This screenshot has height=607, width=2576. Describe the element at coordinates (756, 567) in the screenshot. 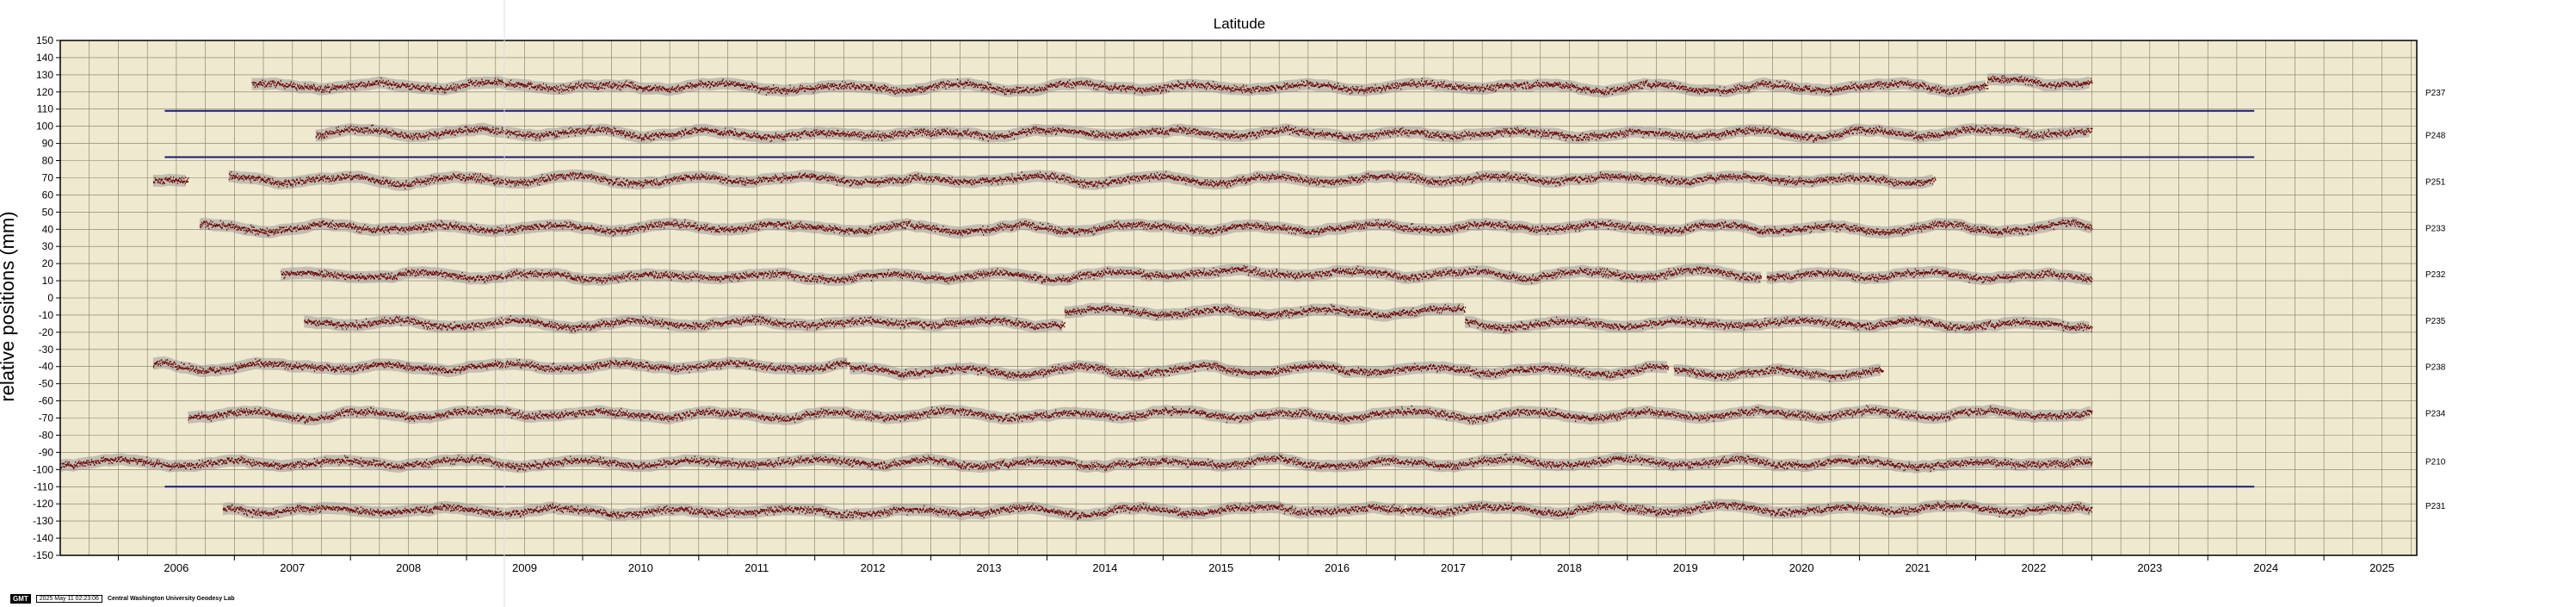

I see `x-tick-label: 2011` at that location.